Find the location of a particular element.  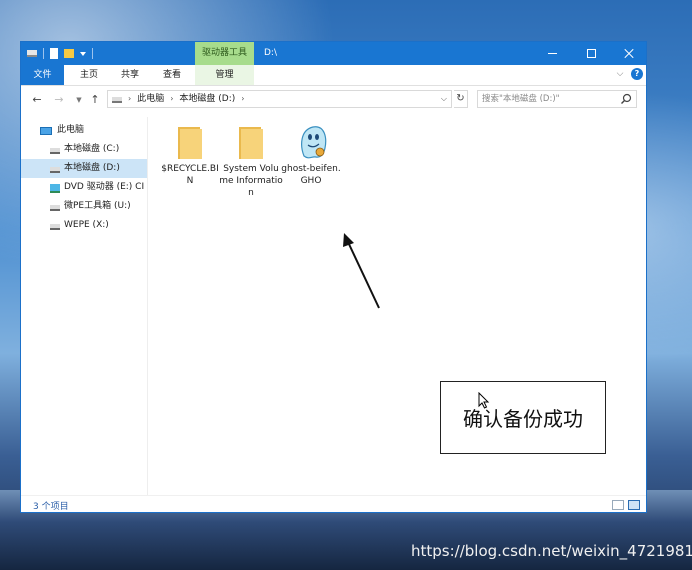

tab-manage: 管理 is located at coordinates (224, 75).